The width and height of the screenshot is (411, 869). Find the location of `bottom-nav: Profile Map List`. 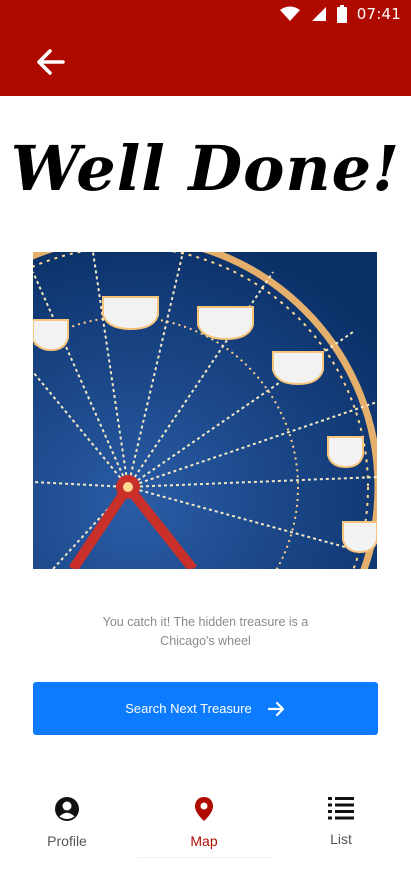

bottom-nav: Profile Map List is located at coordinates (205, 824).